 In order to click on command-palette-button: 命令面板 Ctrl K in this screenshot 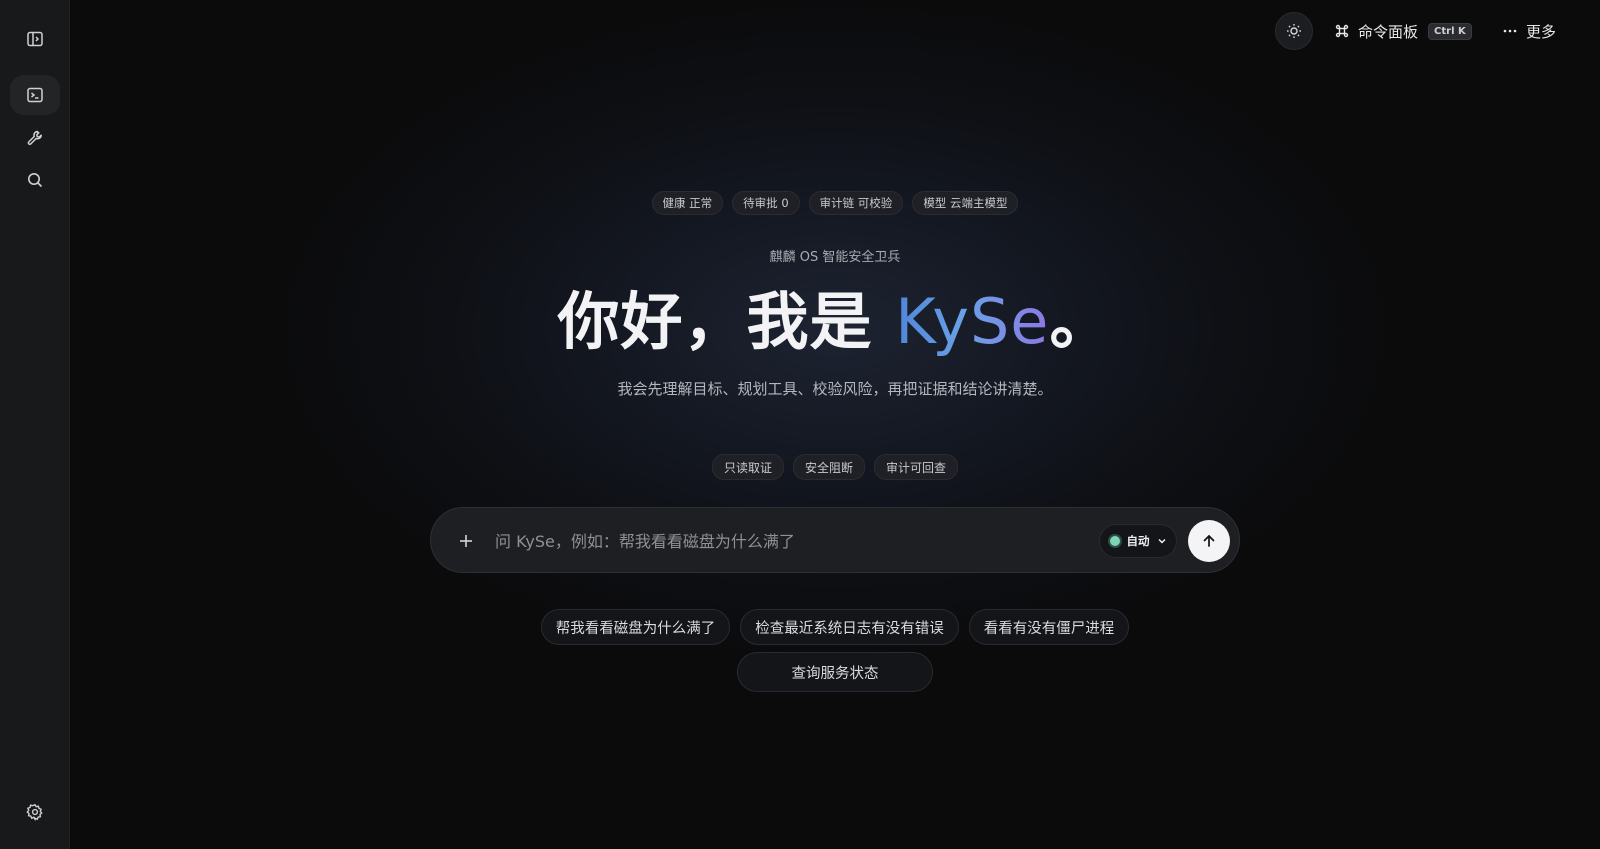, I will do `click(1403, 31)`.